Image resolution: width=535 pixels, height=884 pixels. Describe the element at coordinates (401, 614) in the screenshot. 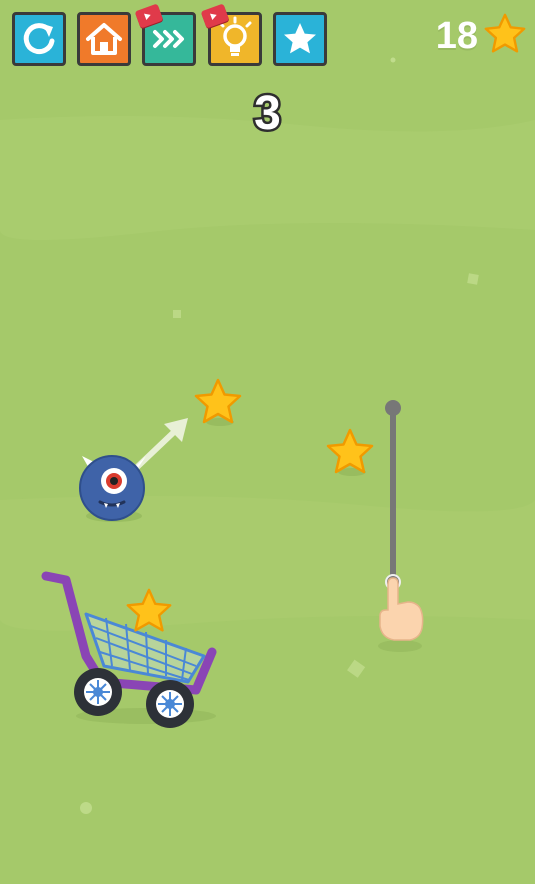

I see `tutorial-hand-pointer` at that location.